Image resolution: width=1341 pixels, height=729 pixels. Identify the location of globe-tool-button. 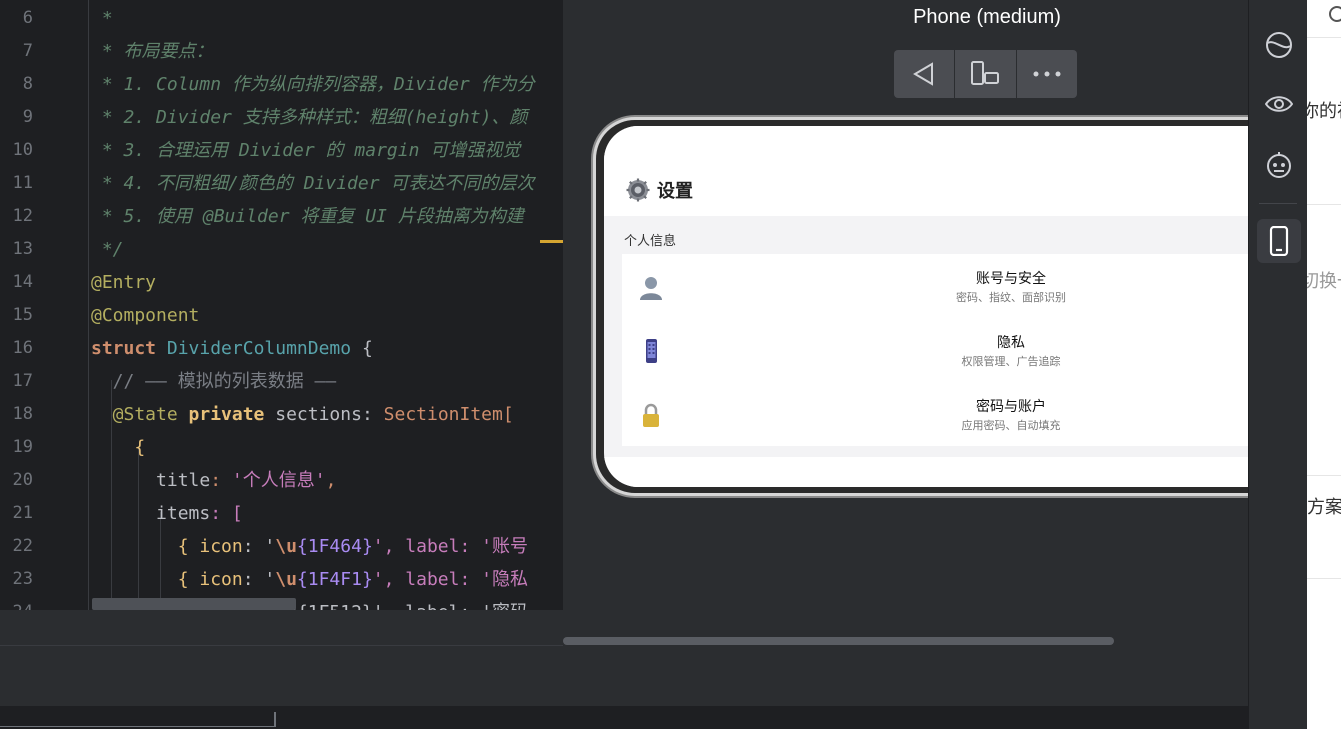
(1279, 45).